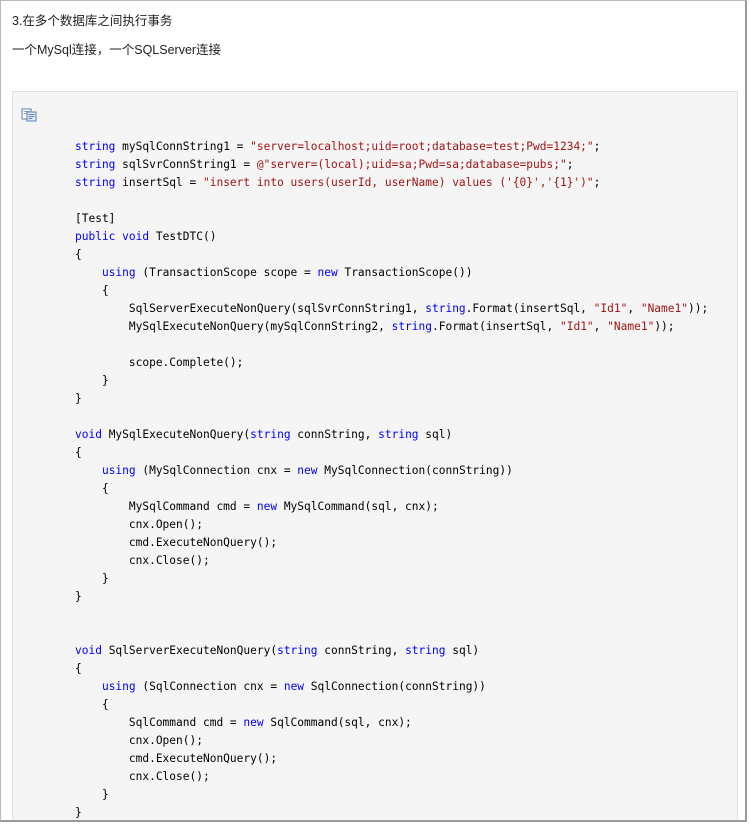  I want to click on code-text: MySqlConnection(connString)), so click(415, 470).